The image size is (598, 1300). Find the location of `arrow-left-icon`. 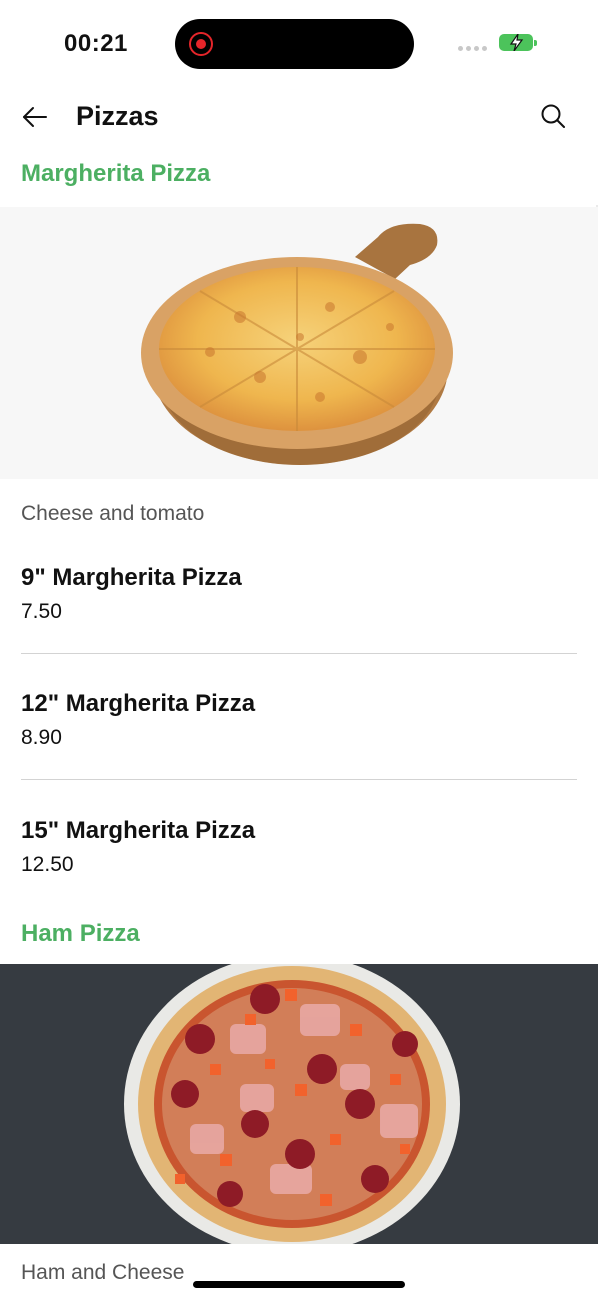

arrow-left-icon is located at coordinates (35, 117).